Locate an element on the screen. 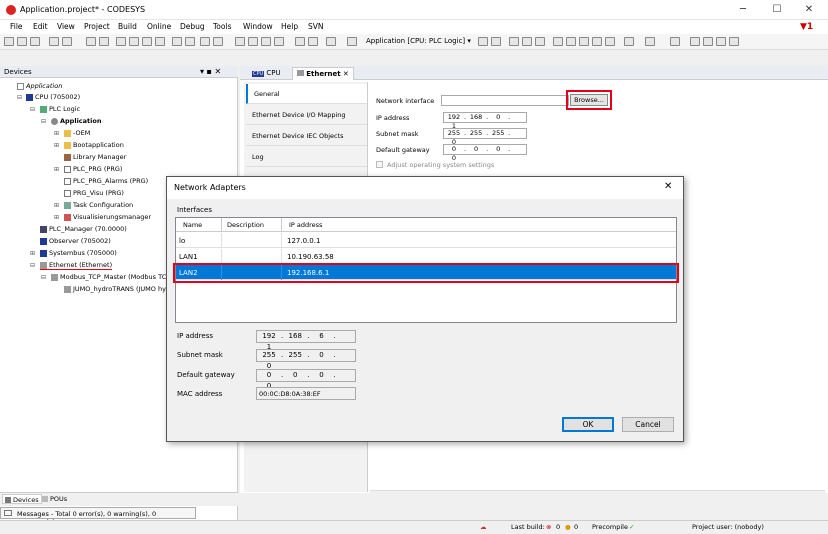 The image size is (828, 534). delete-icon is located at coordinates (160, 41).